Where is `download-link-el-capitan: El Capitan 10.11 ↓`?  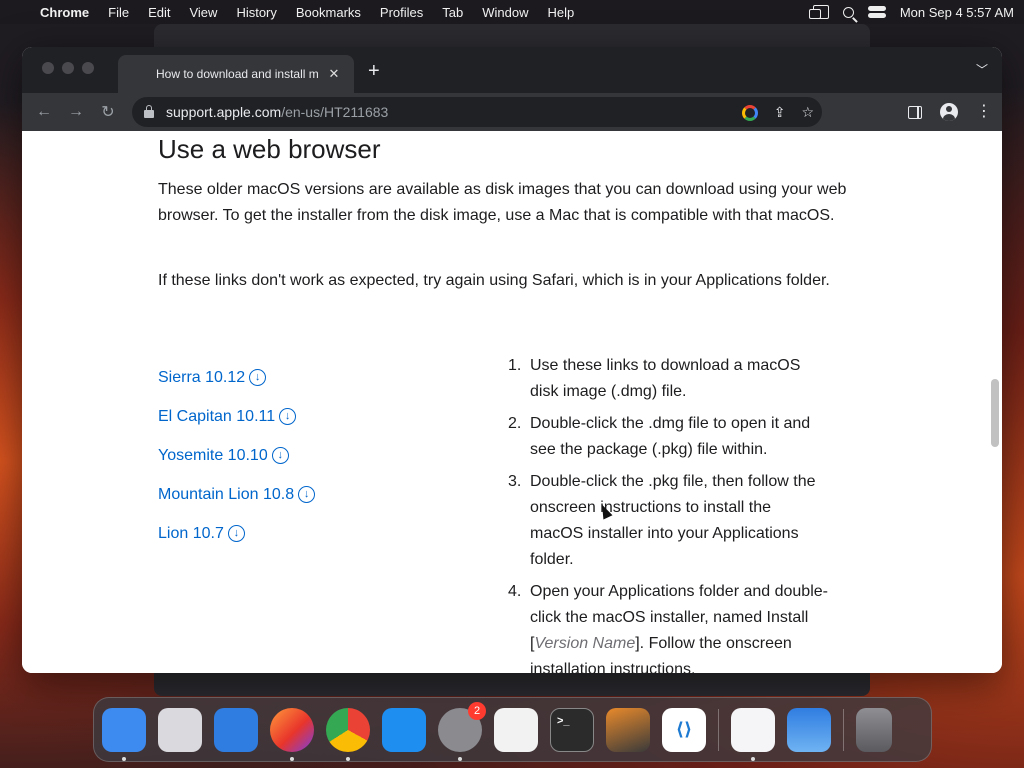 download-link-el-capitan: El Capitan 10.11 ↓ is located at coordinates (236, 416).